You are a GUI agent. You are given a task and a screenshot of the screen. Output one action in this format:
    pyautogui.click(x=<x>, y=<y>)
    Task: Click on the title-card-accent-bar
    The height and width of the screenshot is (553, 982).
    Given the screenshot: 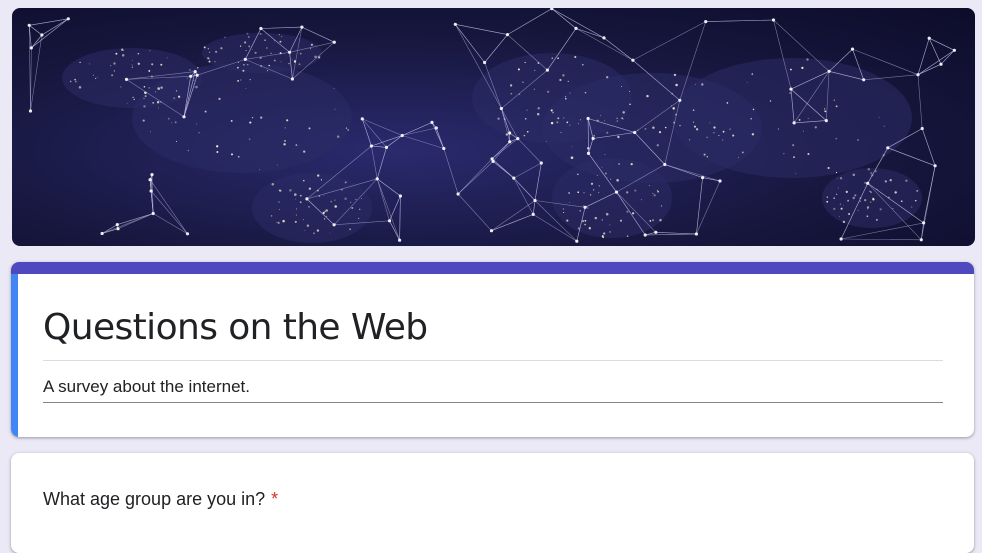 What is the action you would take?
    pyautogui.click(x=492, y=268)
    